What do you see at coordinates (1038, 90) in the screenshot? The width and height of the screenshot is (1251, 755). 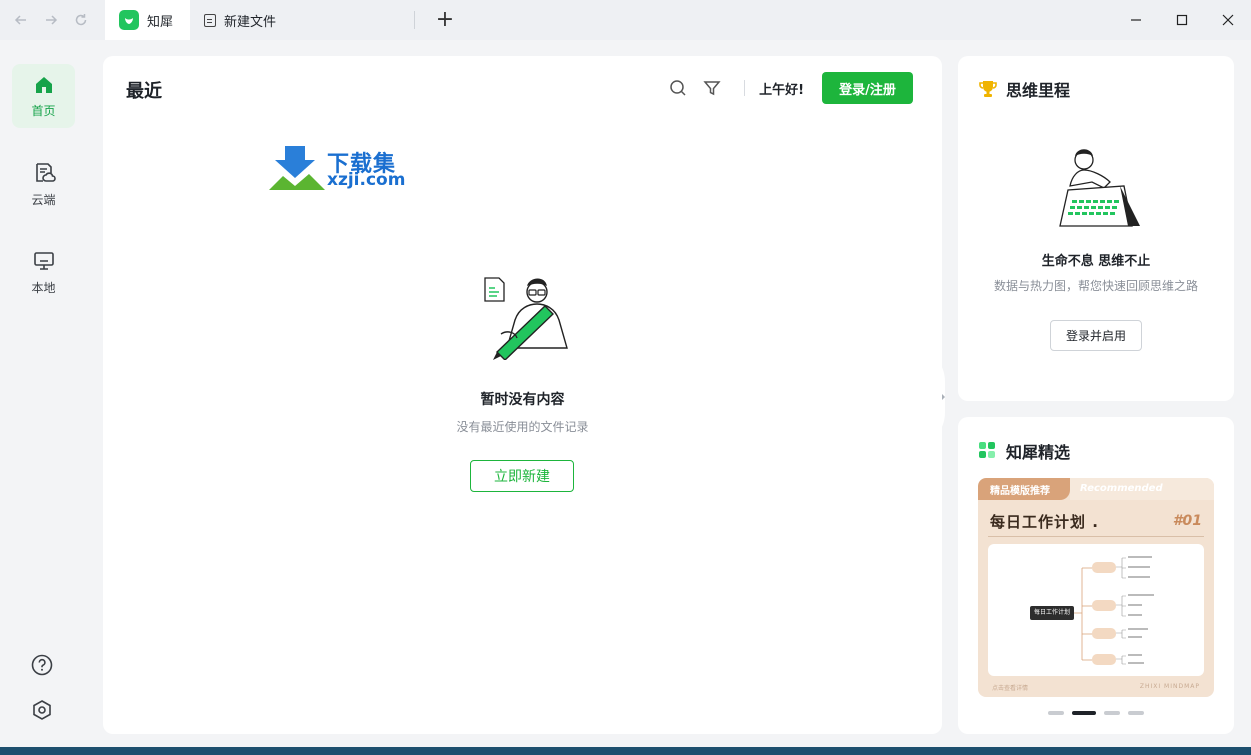 I see `milestones-title: 思维里程` at bounding box center [1038, 90].